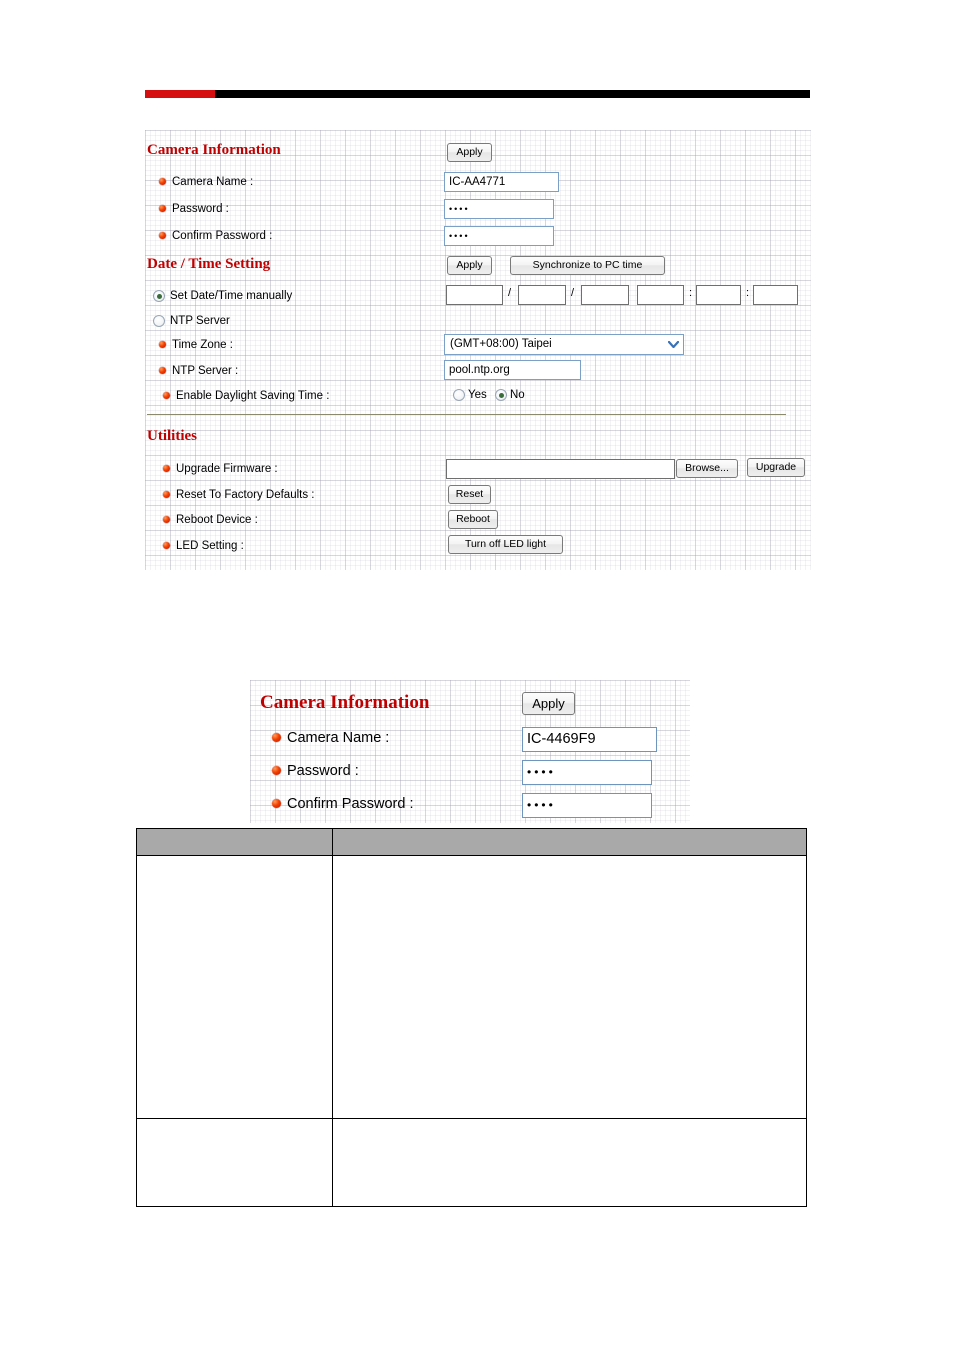  Describe the element at coordinates (776, 467) in the screenshot. I see `upgrade-button: Upgrade` at that location.